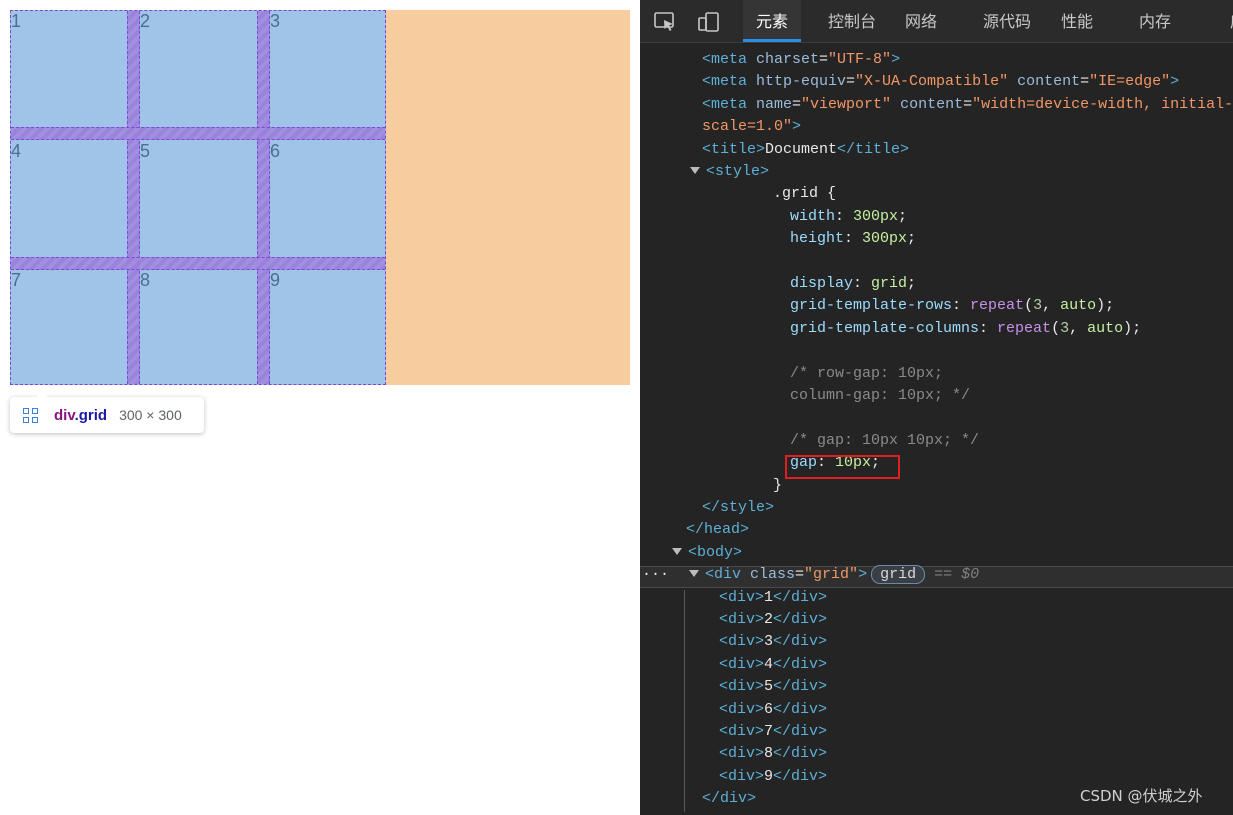 The height and width of the screenshot is (815, 1233). What do you see at coordinates (773, 642) in the screenshot?
I see `dom-line: <div>3</div>` at bounding box center [773, 642].